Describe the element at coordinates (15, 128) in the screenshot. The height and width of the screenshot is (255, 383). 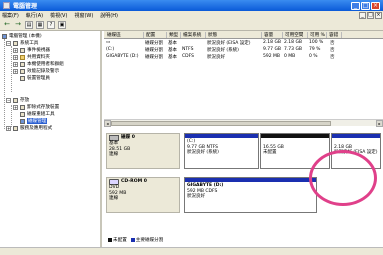
I see `services-icon` at that location.